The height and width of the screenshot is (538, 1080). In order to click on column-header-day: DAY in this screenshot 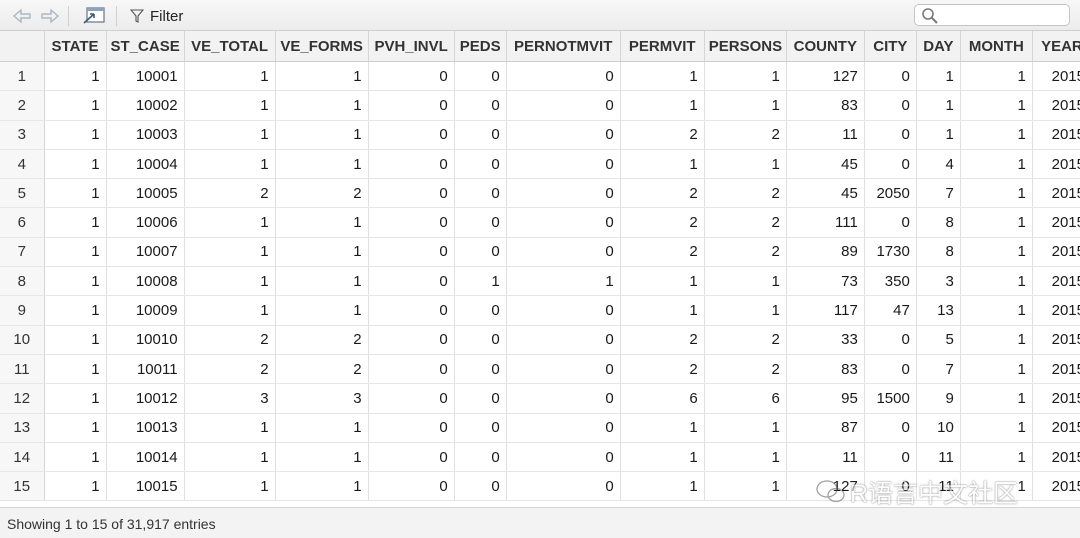, I will do `click(938, 46)`.